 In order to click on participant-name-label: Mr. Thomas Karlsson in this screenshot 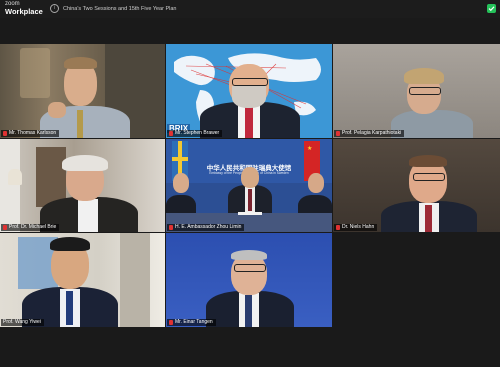, I will do `click(30, 133)`.